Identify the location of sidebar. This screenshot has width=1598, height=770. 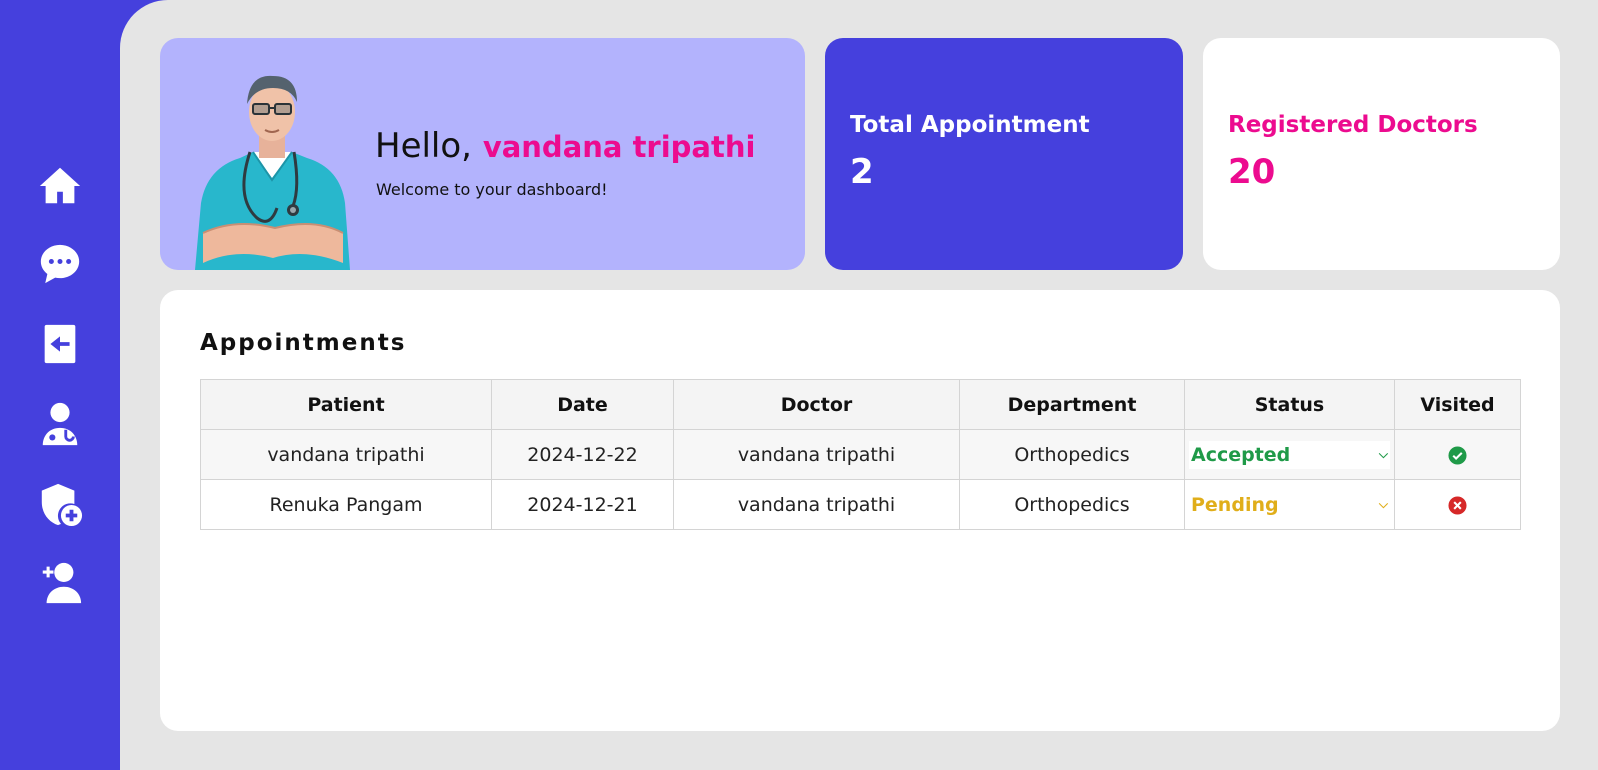
(60, 385).